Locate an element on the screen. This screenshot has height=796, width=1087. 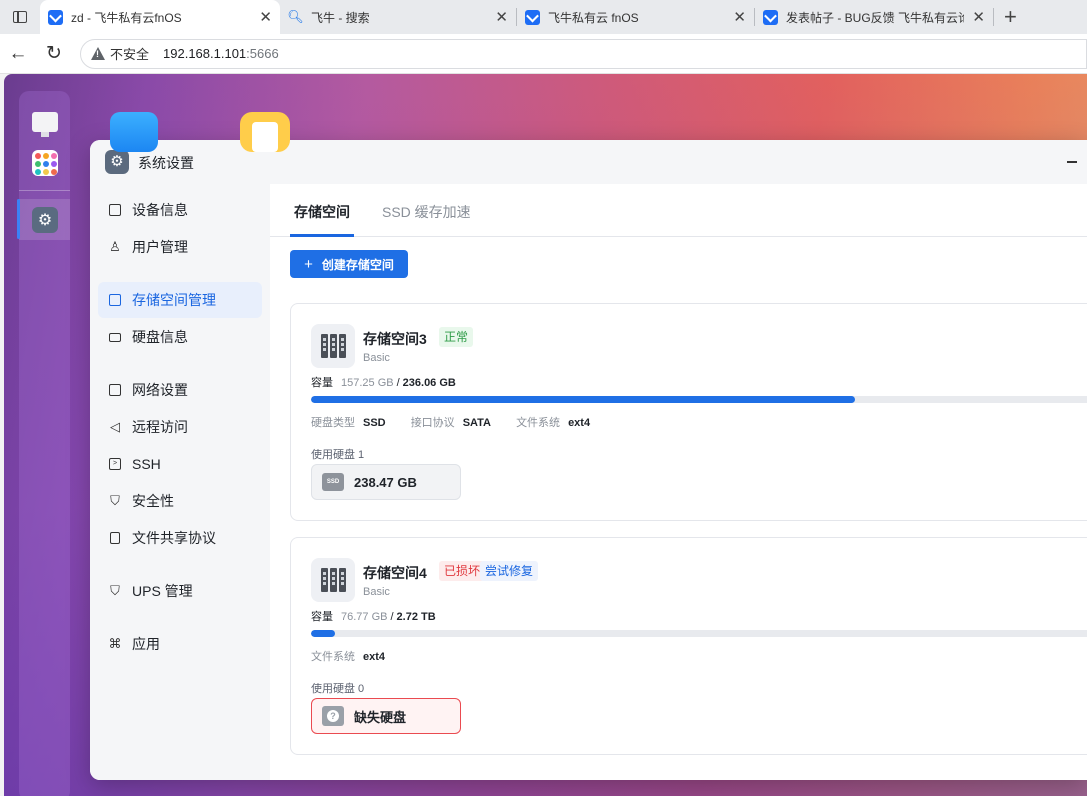
missing-disk-chip: ? 缺失硬盘 is located at coordinates (386, 716).